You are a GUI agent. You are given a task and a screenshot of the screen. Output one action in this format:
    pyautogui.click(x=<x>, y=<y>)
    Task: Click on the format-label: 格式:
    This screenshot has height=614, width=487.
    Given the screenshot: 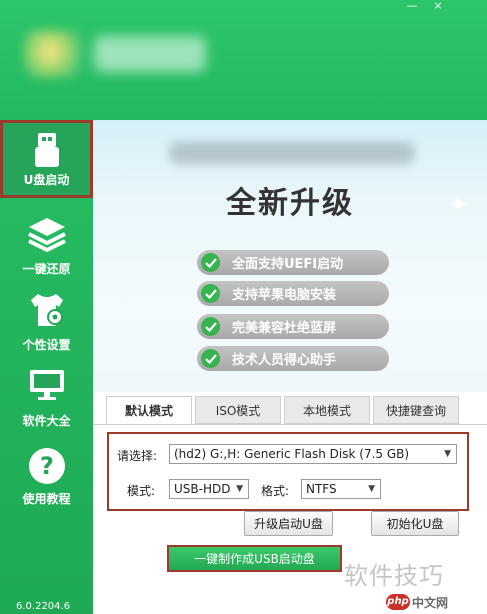 What is the action you would take?
    pyautogui.click(x=275, y=491)
    